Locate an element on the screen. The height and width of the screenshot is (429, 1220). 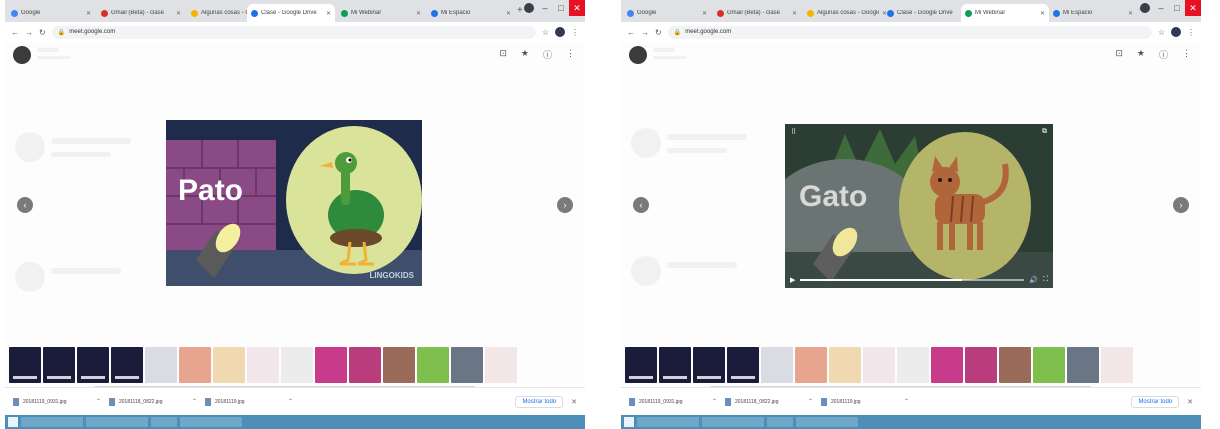
browser-tab-active: Mi Webinar ✕ is located at coordinates (1005, 13).